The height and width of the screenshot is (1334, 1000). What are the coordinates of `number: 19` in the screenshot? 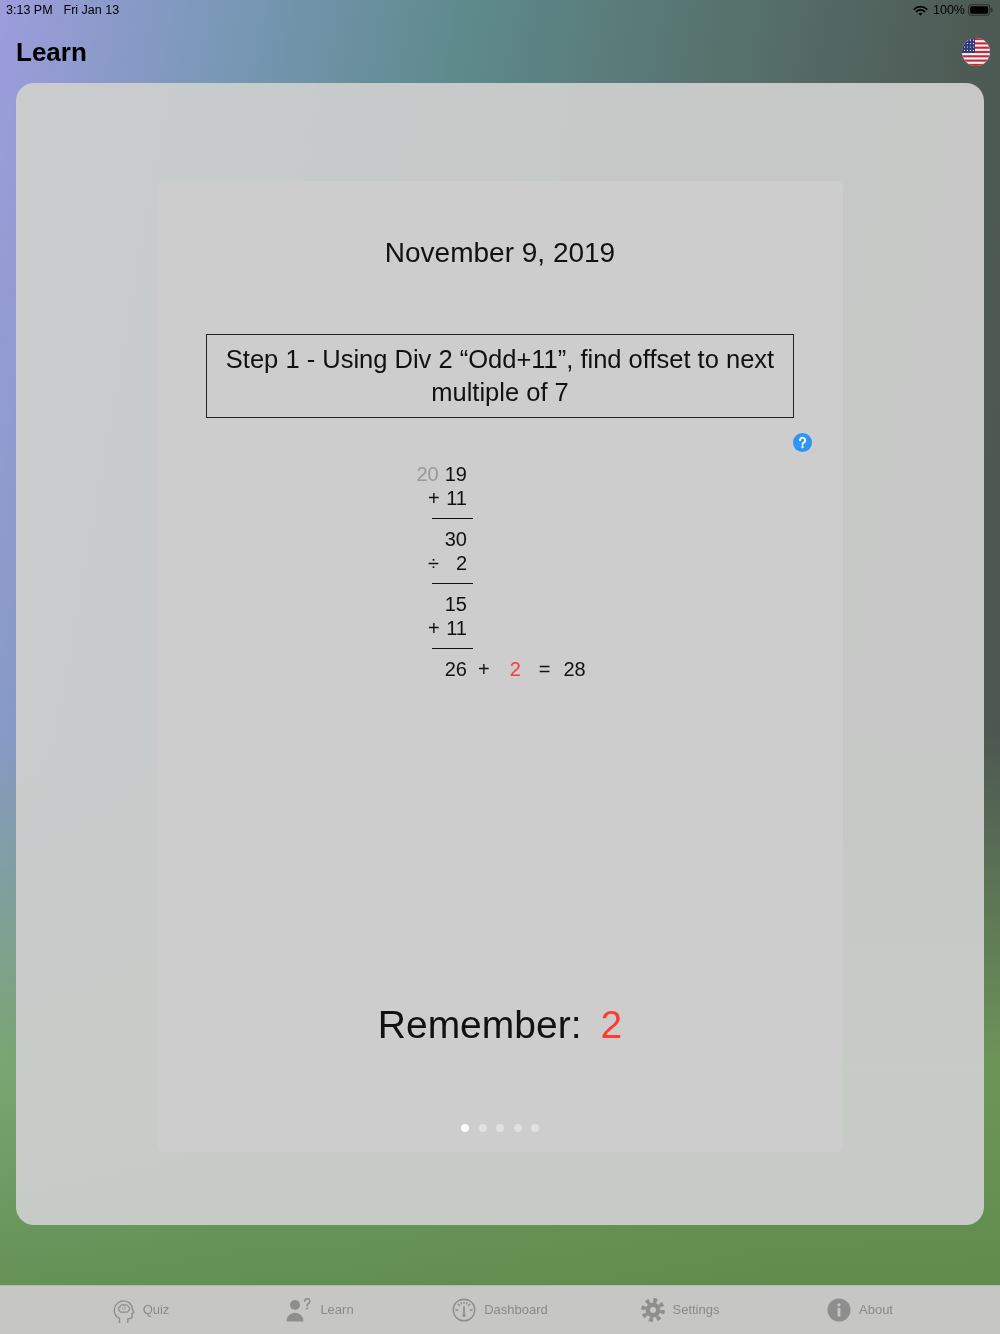 It's located at (455, 474).